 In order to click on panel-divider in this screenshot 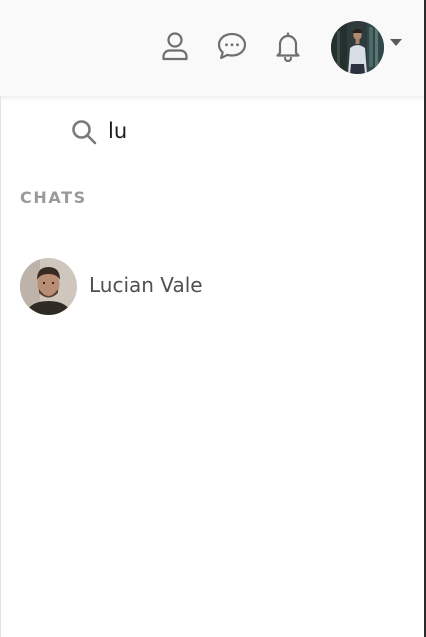, I will do `click(0, 366)`.